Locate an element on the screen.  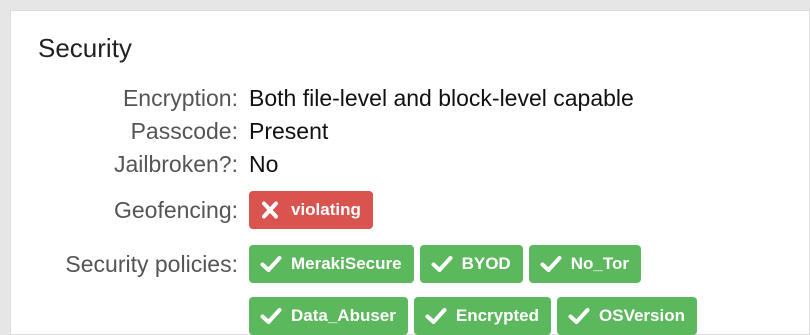
policy-badge-data-abuser: Data_Abuser is located at coordinates (328, 316).